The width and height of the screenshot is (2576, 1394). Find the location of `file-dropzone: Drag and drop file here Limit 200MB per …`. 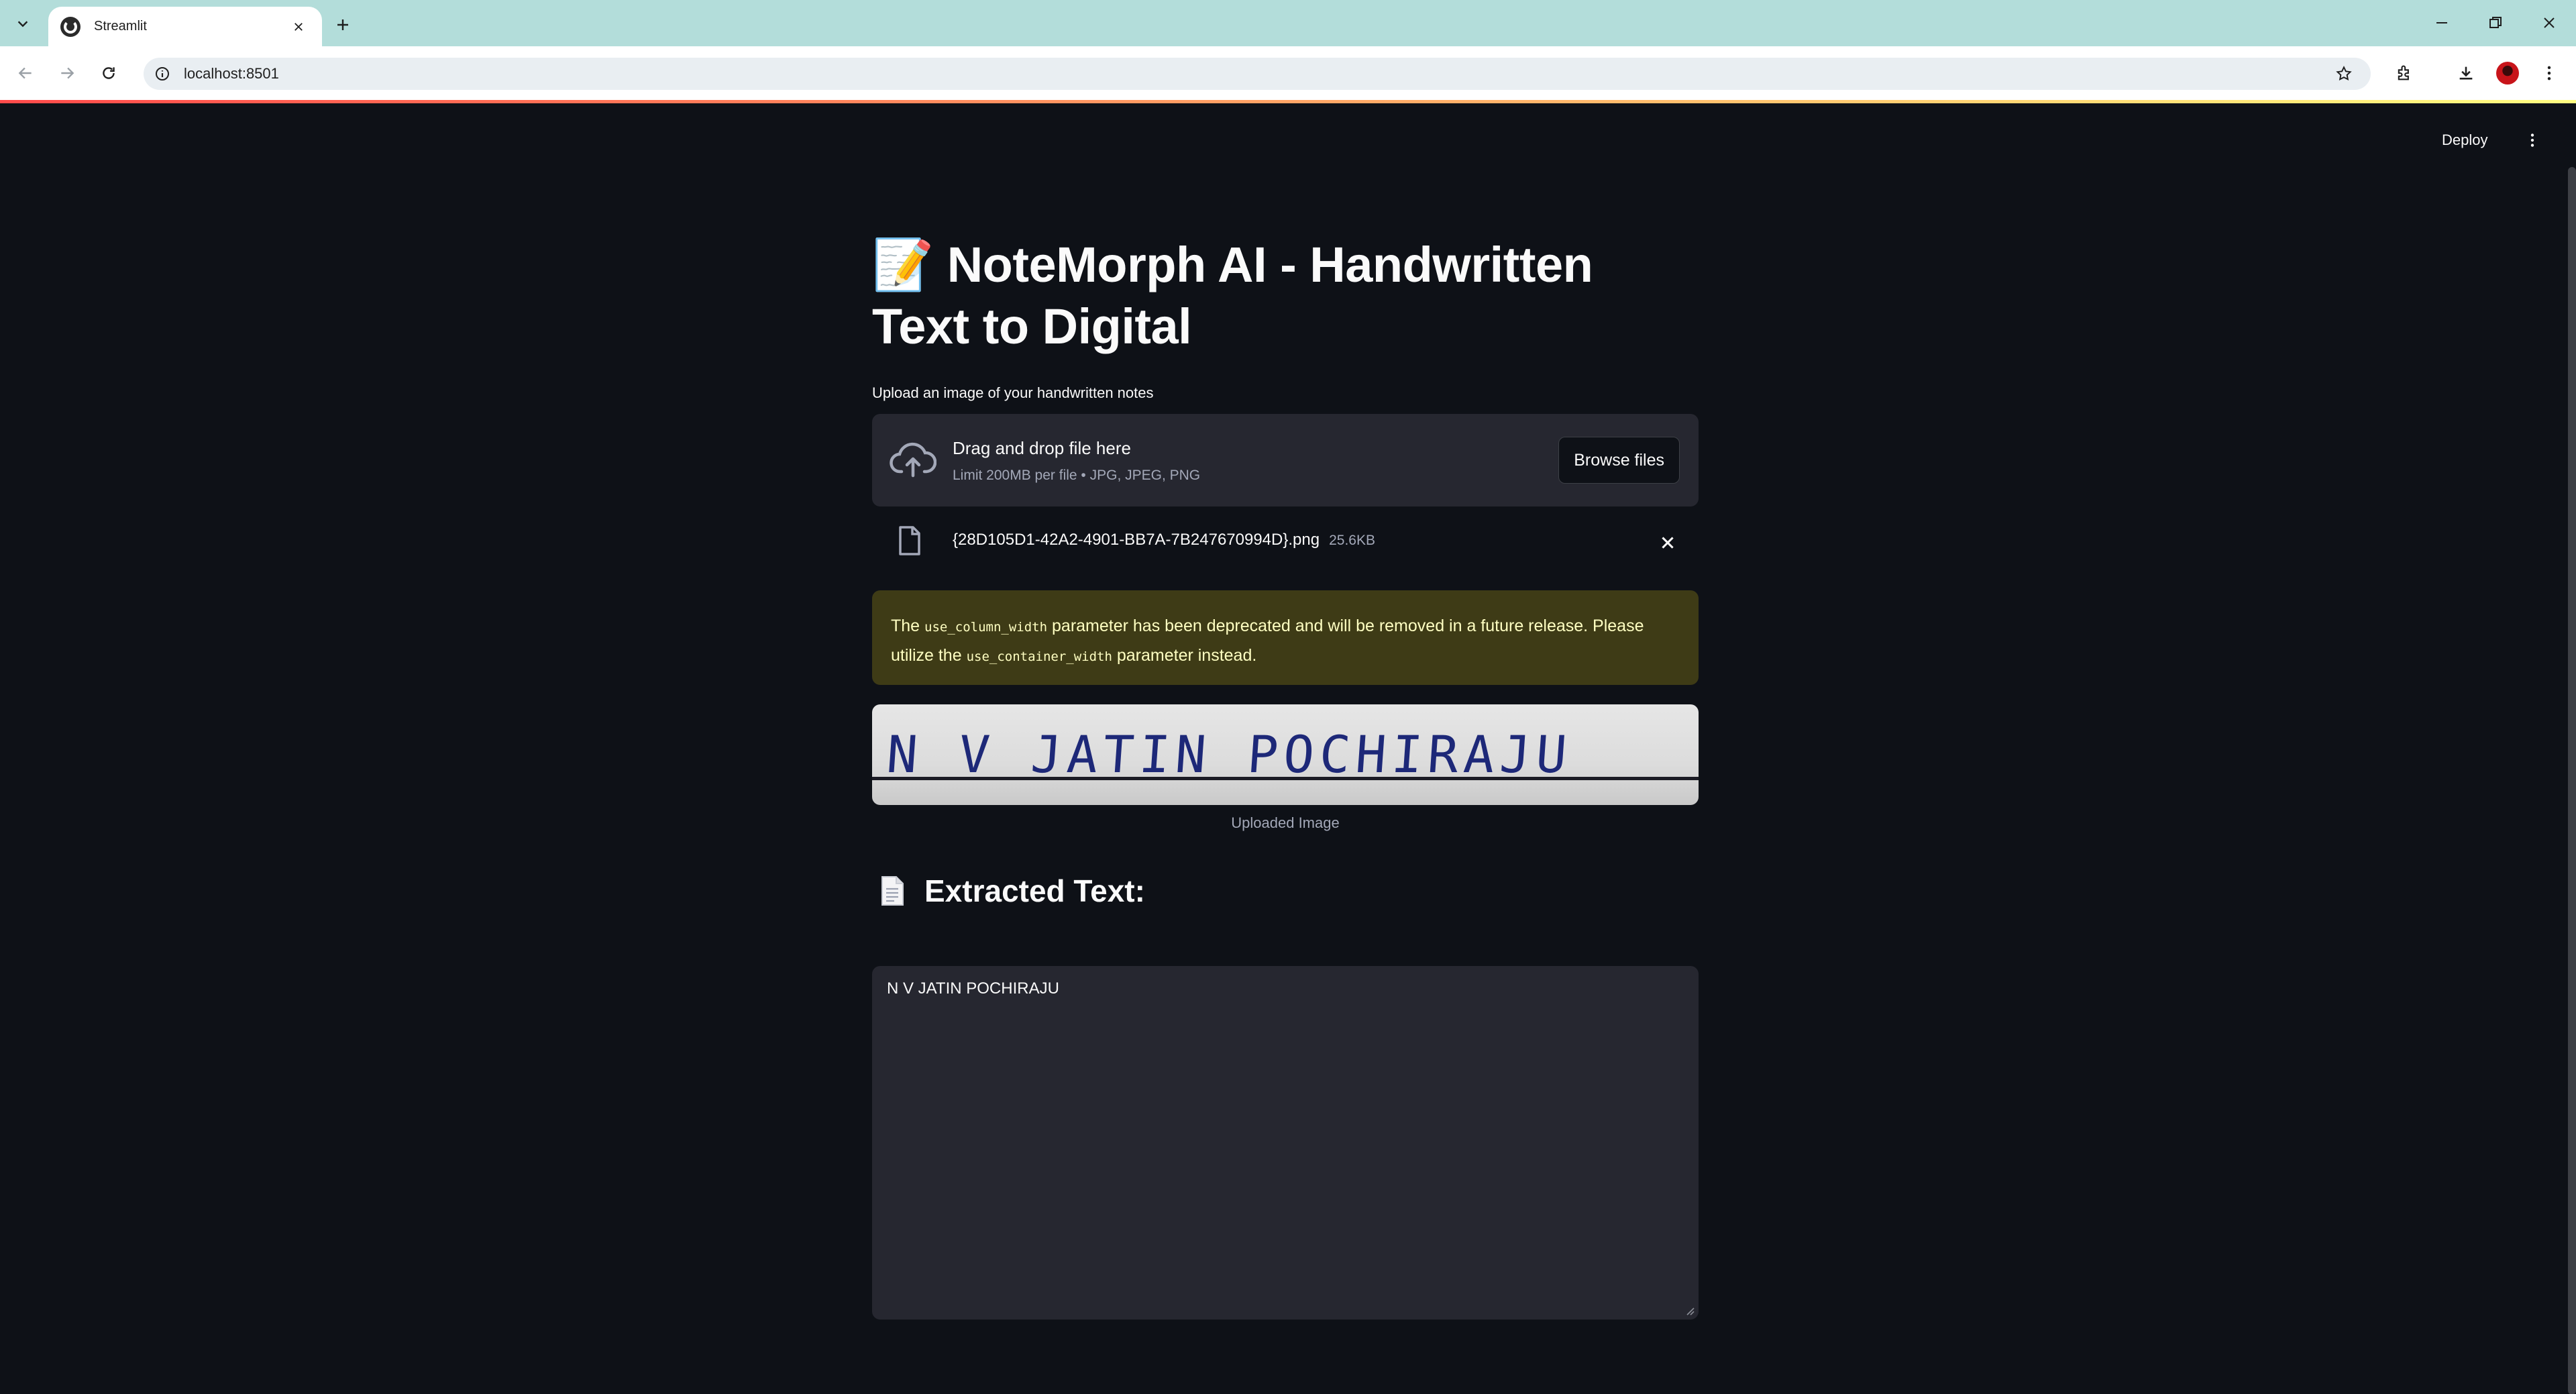

file-dropzone: Drag and drop file here Limit 200MB per … is located at coordinates (1285, 460).